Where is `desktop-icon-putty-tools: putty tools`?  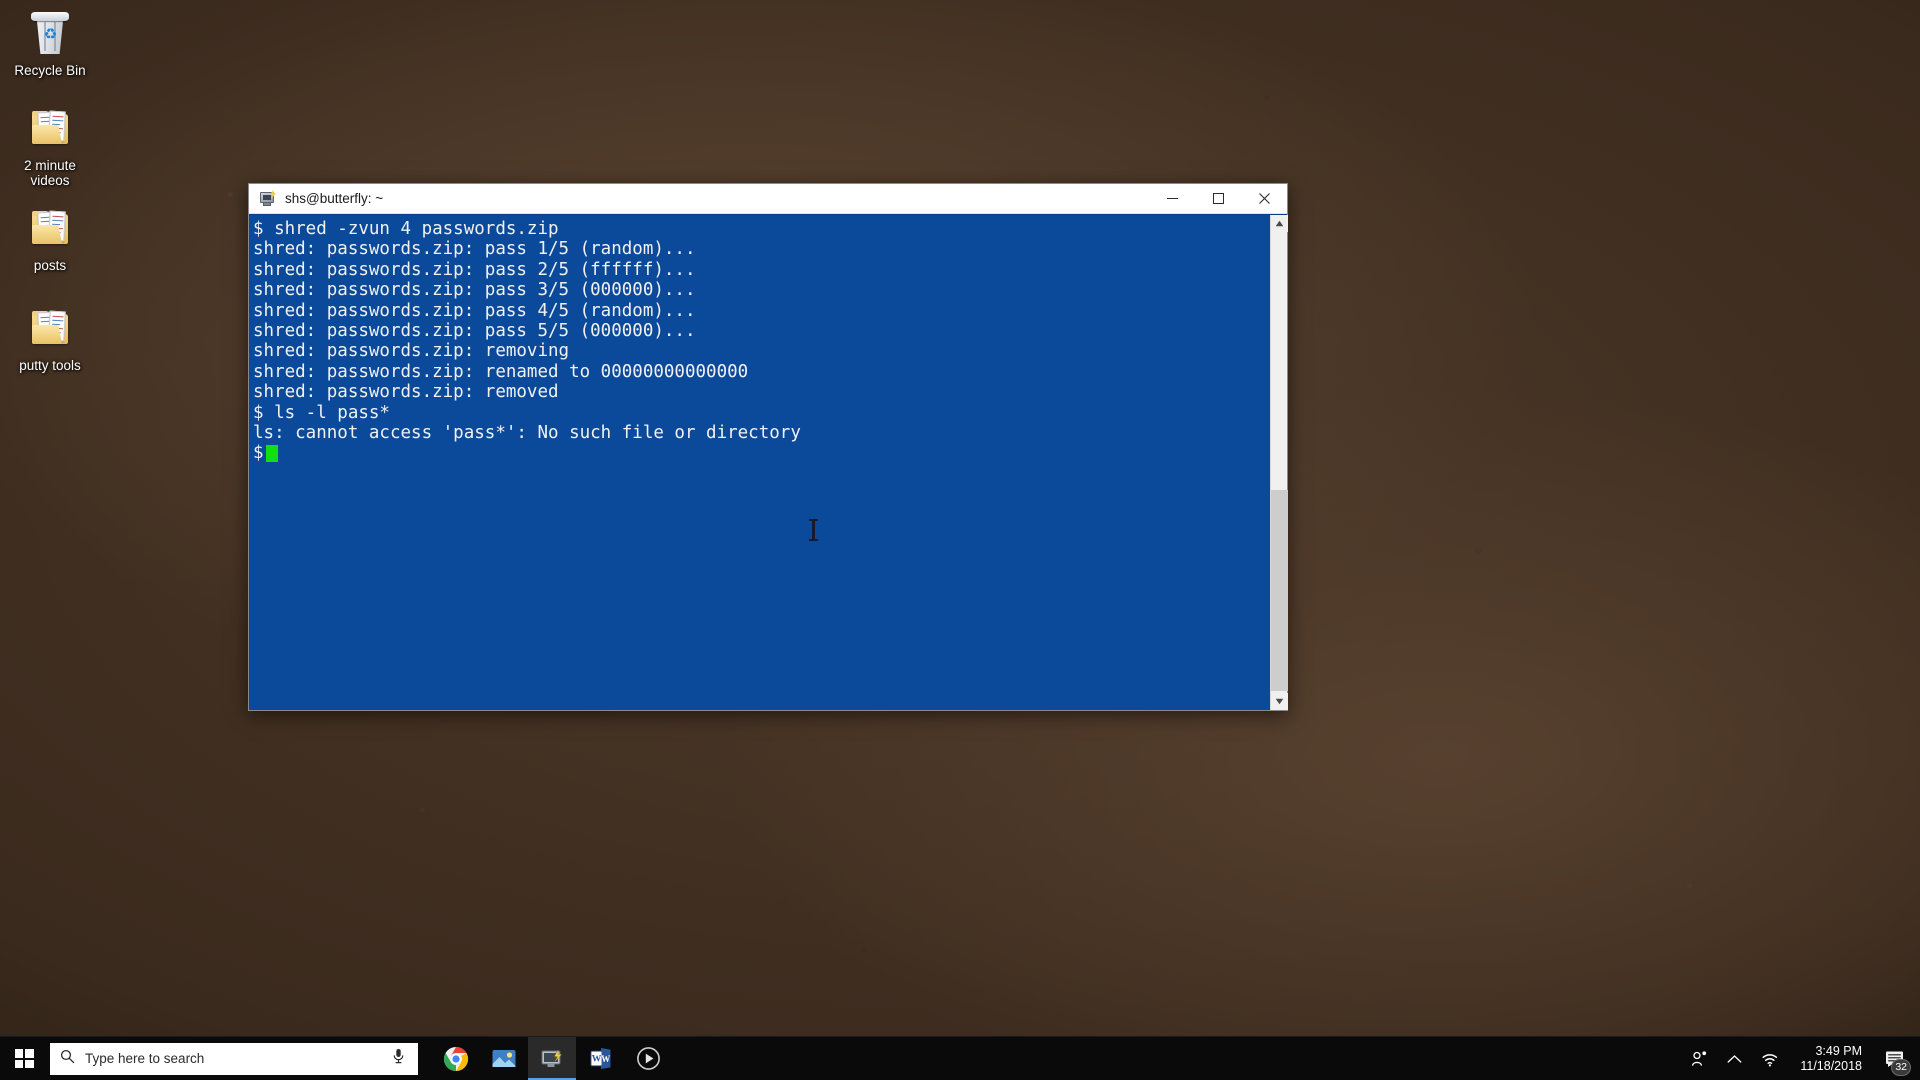 desktop-icon-putty-tools: putty tools is located at coordinates (50, 338).